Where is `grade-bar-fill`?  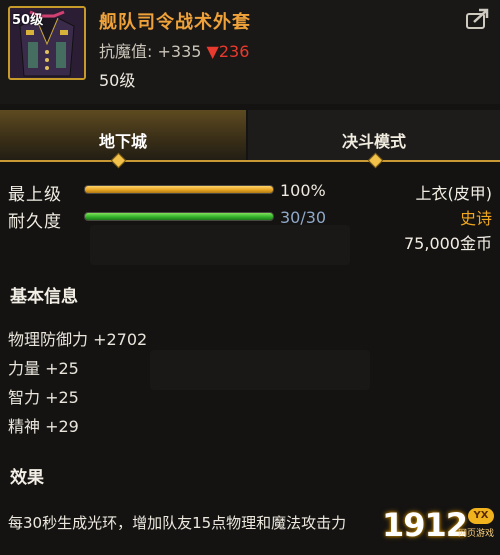
grade-bar-fill is located at coordinates (179, 189).